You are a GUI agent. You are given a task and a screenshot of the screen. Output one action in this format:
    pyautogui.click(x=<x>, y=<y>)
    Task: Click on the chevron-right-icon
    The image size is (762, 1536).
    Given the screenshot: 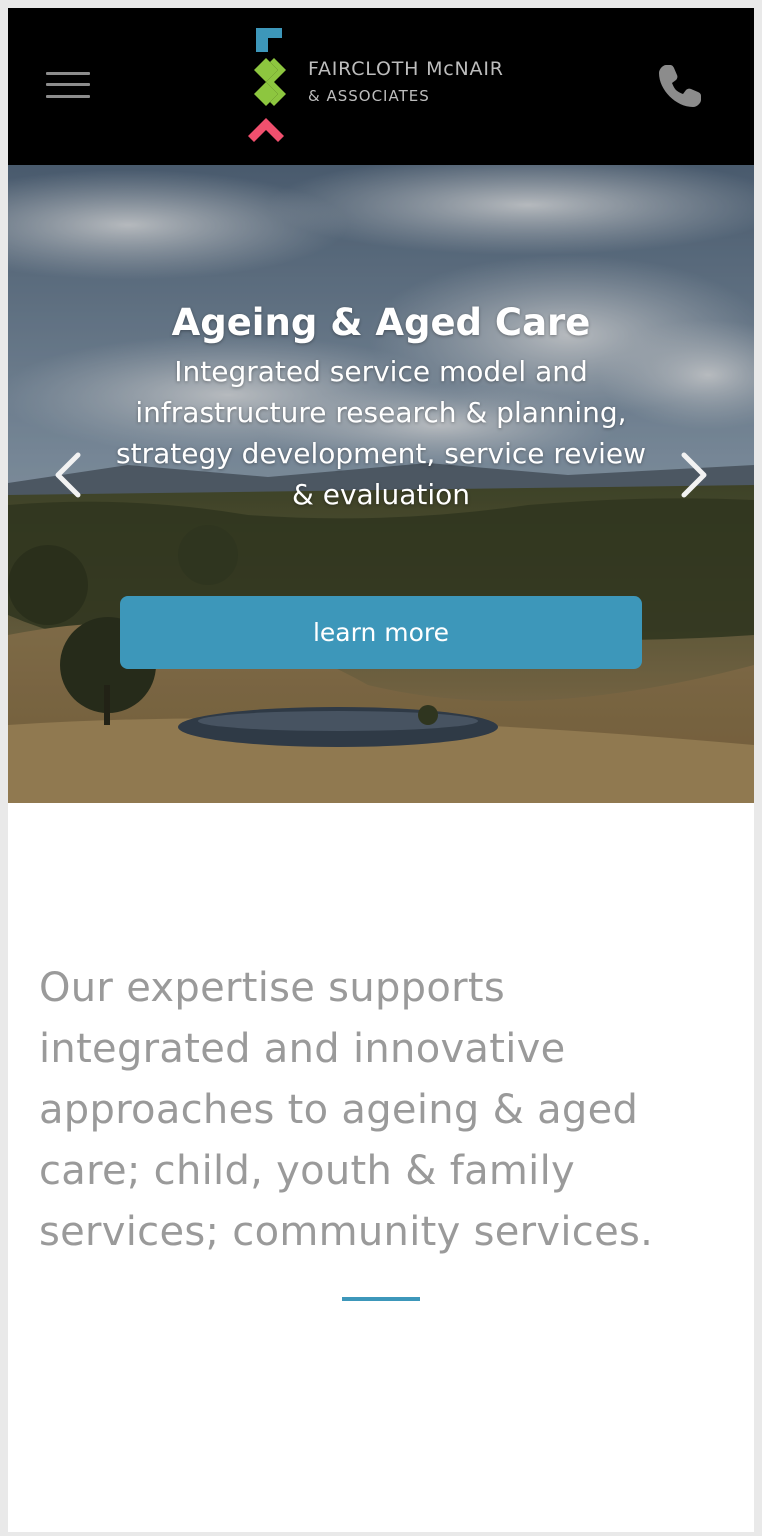 What is the action you would take?
    pyautogui.click(x=694, y=475)
    